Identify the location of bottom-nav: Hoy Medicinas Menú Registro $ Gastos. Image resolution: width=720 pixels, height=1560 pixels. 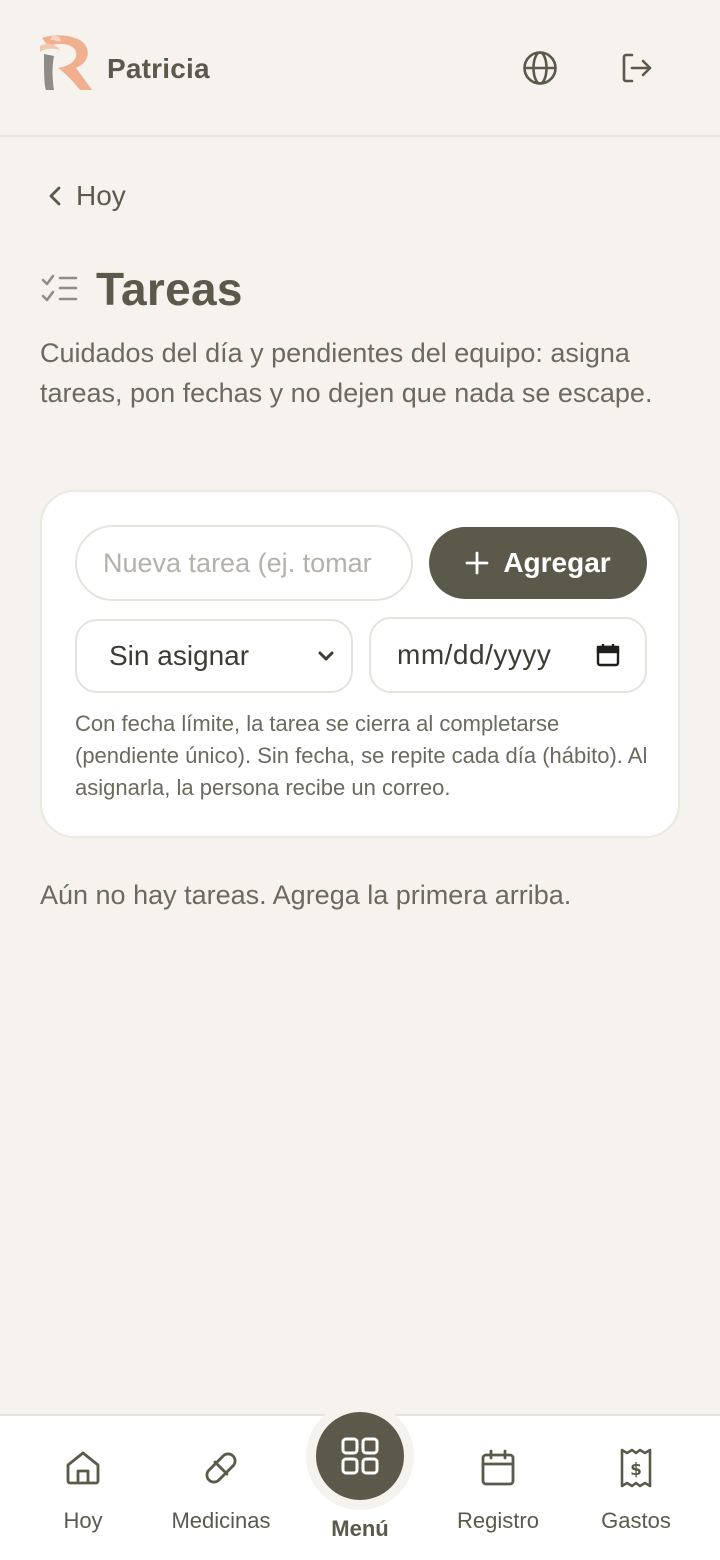
(360, 1481).